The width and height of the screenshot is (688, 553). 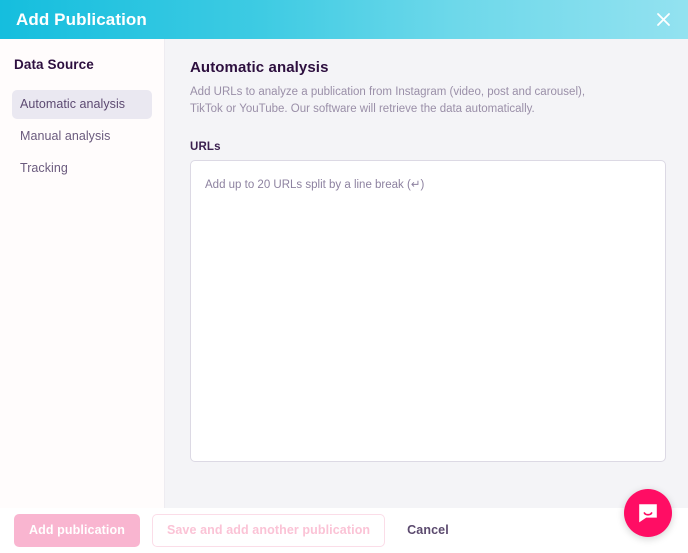 What do you see at coordinates (82, 168) in the screenshot?
I see `sidebar-item-tracking: Tracking` at bounding box center [82, 168].